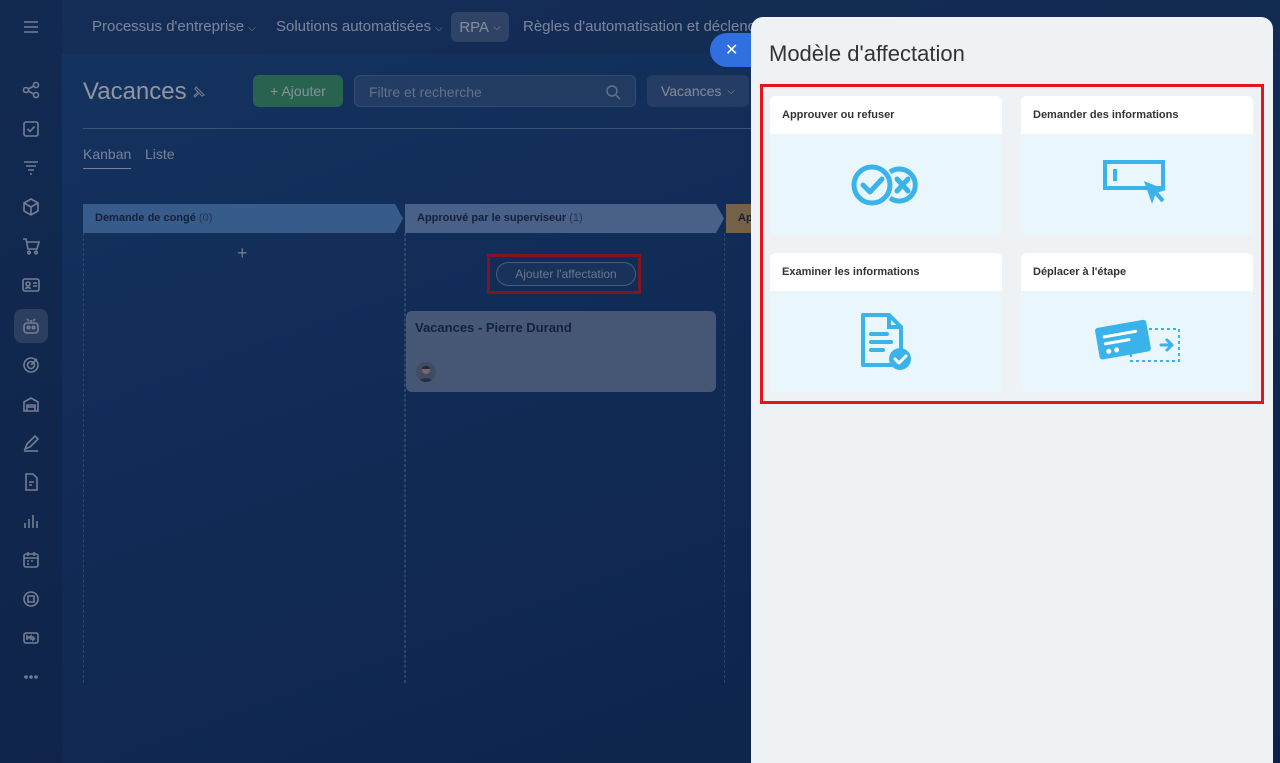 Image resolution: width=1280 pixels, height=763 pixels. I want to click on nav-rpa: RPA ⌵, so click(480, 27).